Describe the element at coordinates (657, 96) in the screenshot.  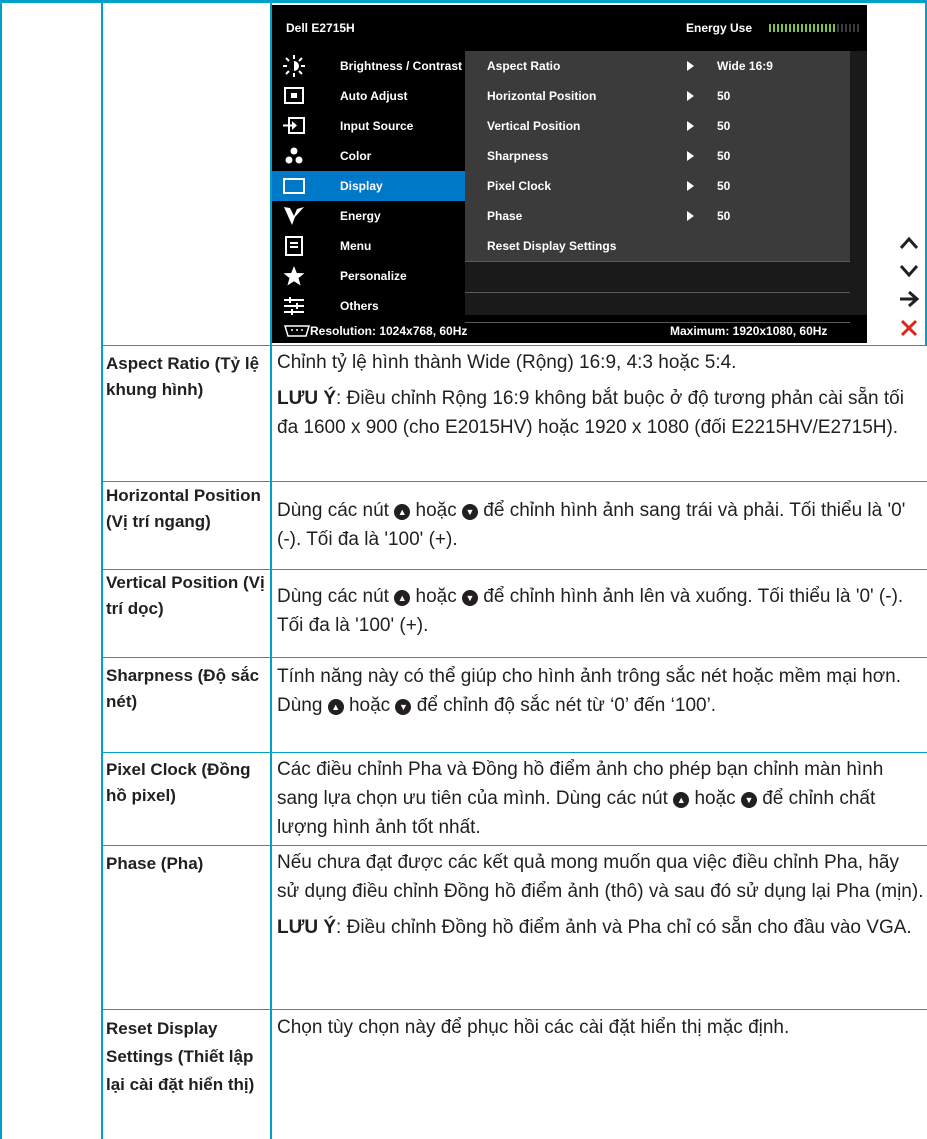
I see `submenu-row-horizontal-position: Horizontal Position 50` at that location.